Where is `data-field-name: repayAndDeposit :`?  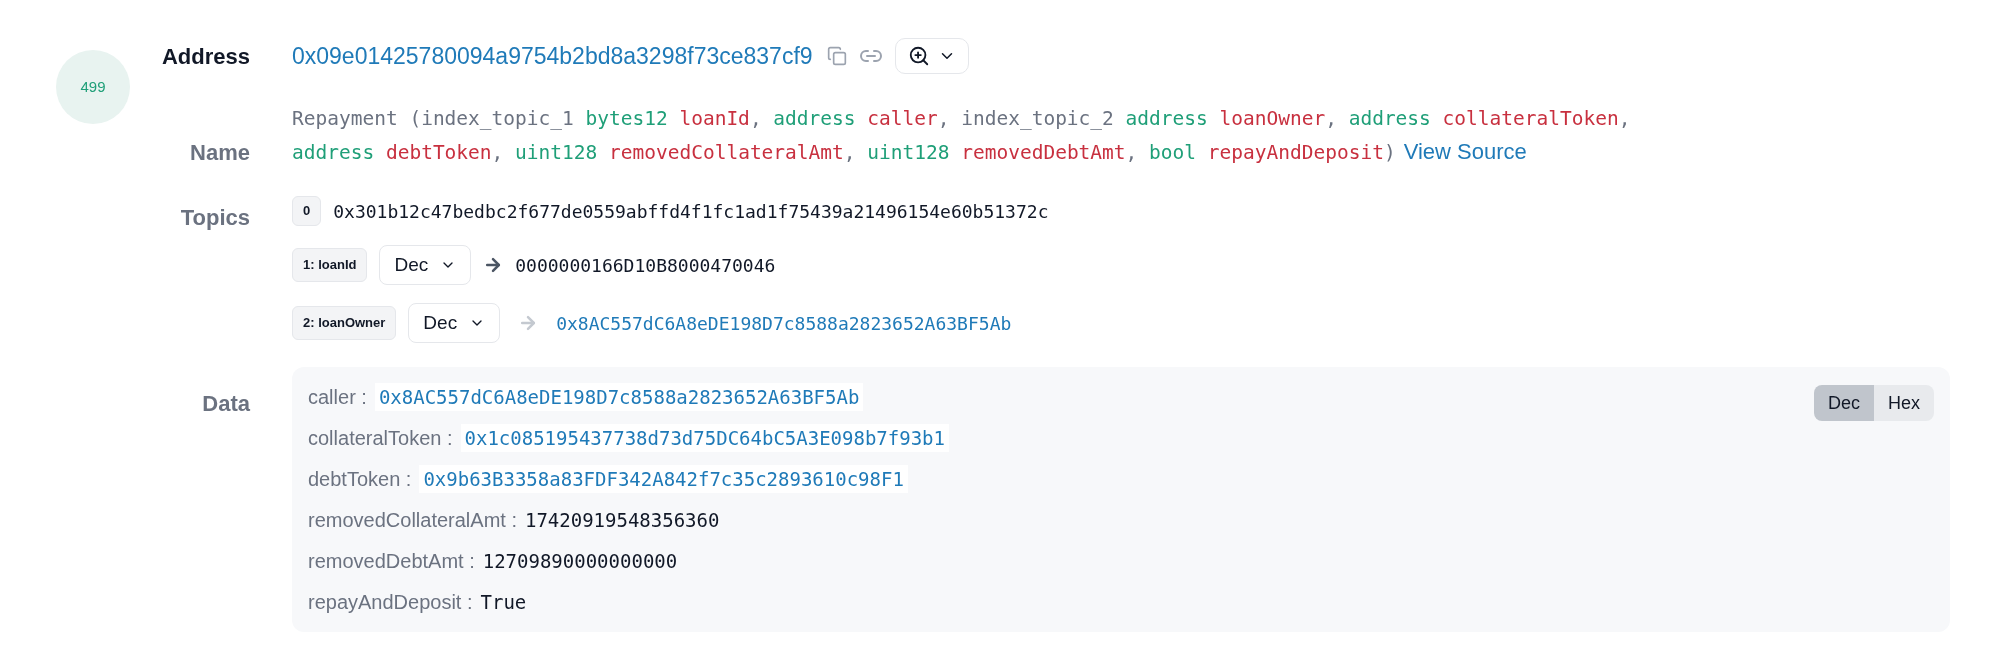
data-field-name: repayAndDeposit : is located at coordinates (390, 602).